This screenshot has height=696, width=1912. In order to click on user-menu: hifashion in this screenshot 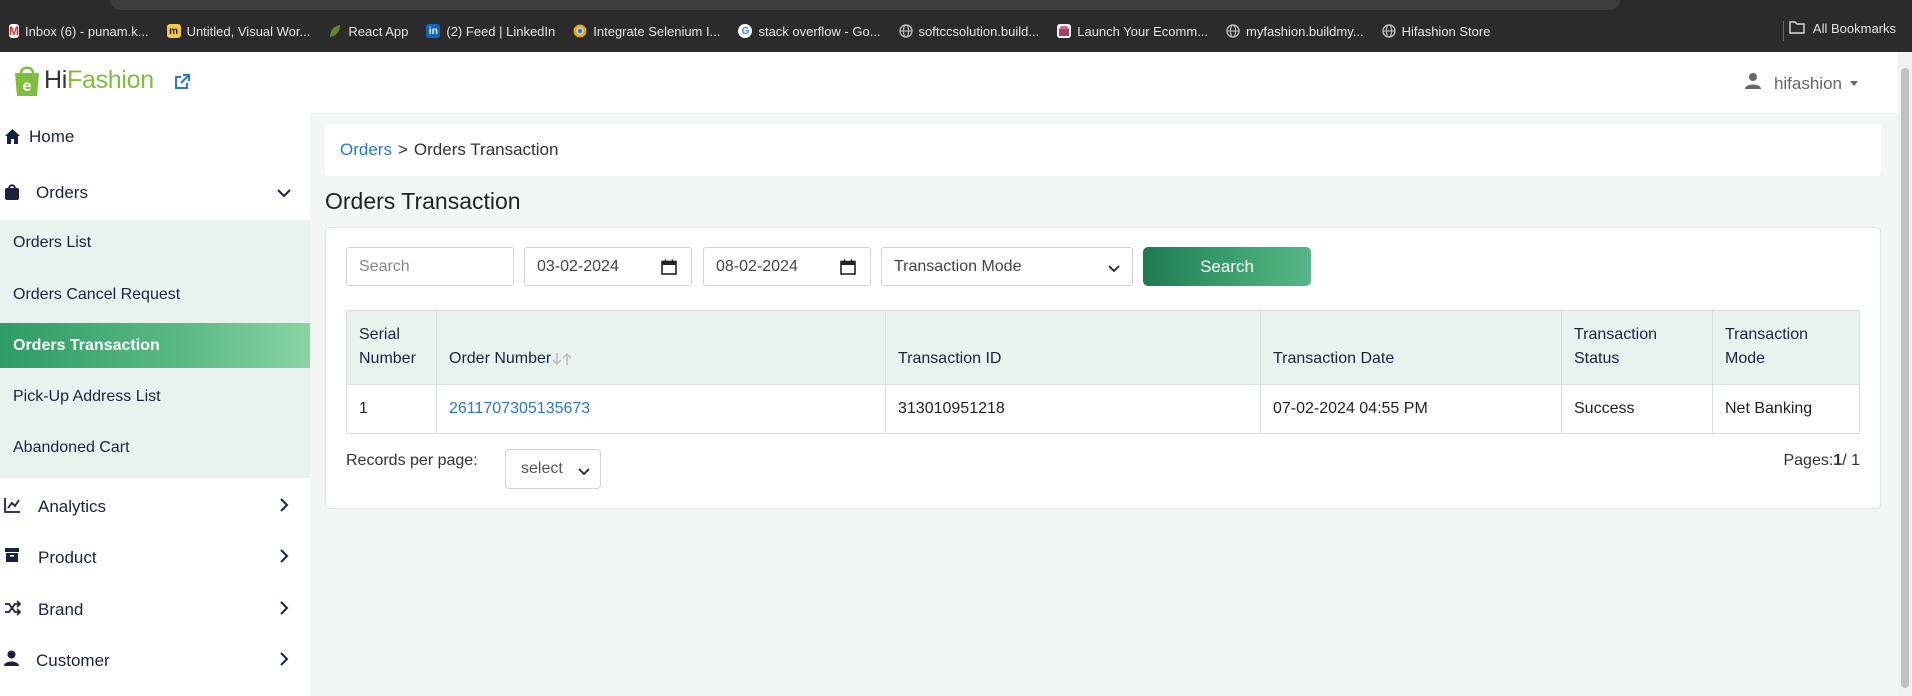, I will do `click(1801, 83)`.